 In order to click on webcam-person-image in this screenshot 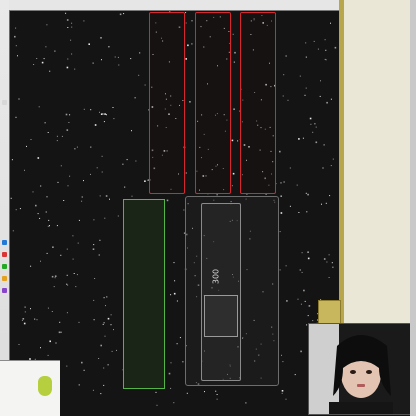, I will do `click(361, 369)`.